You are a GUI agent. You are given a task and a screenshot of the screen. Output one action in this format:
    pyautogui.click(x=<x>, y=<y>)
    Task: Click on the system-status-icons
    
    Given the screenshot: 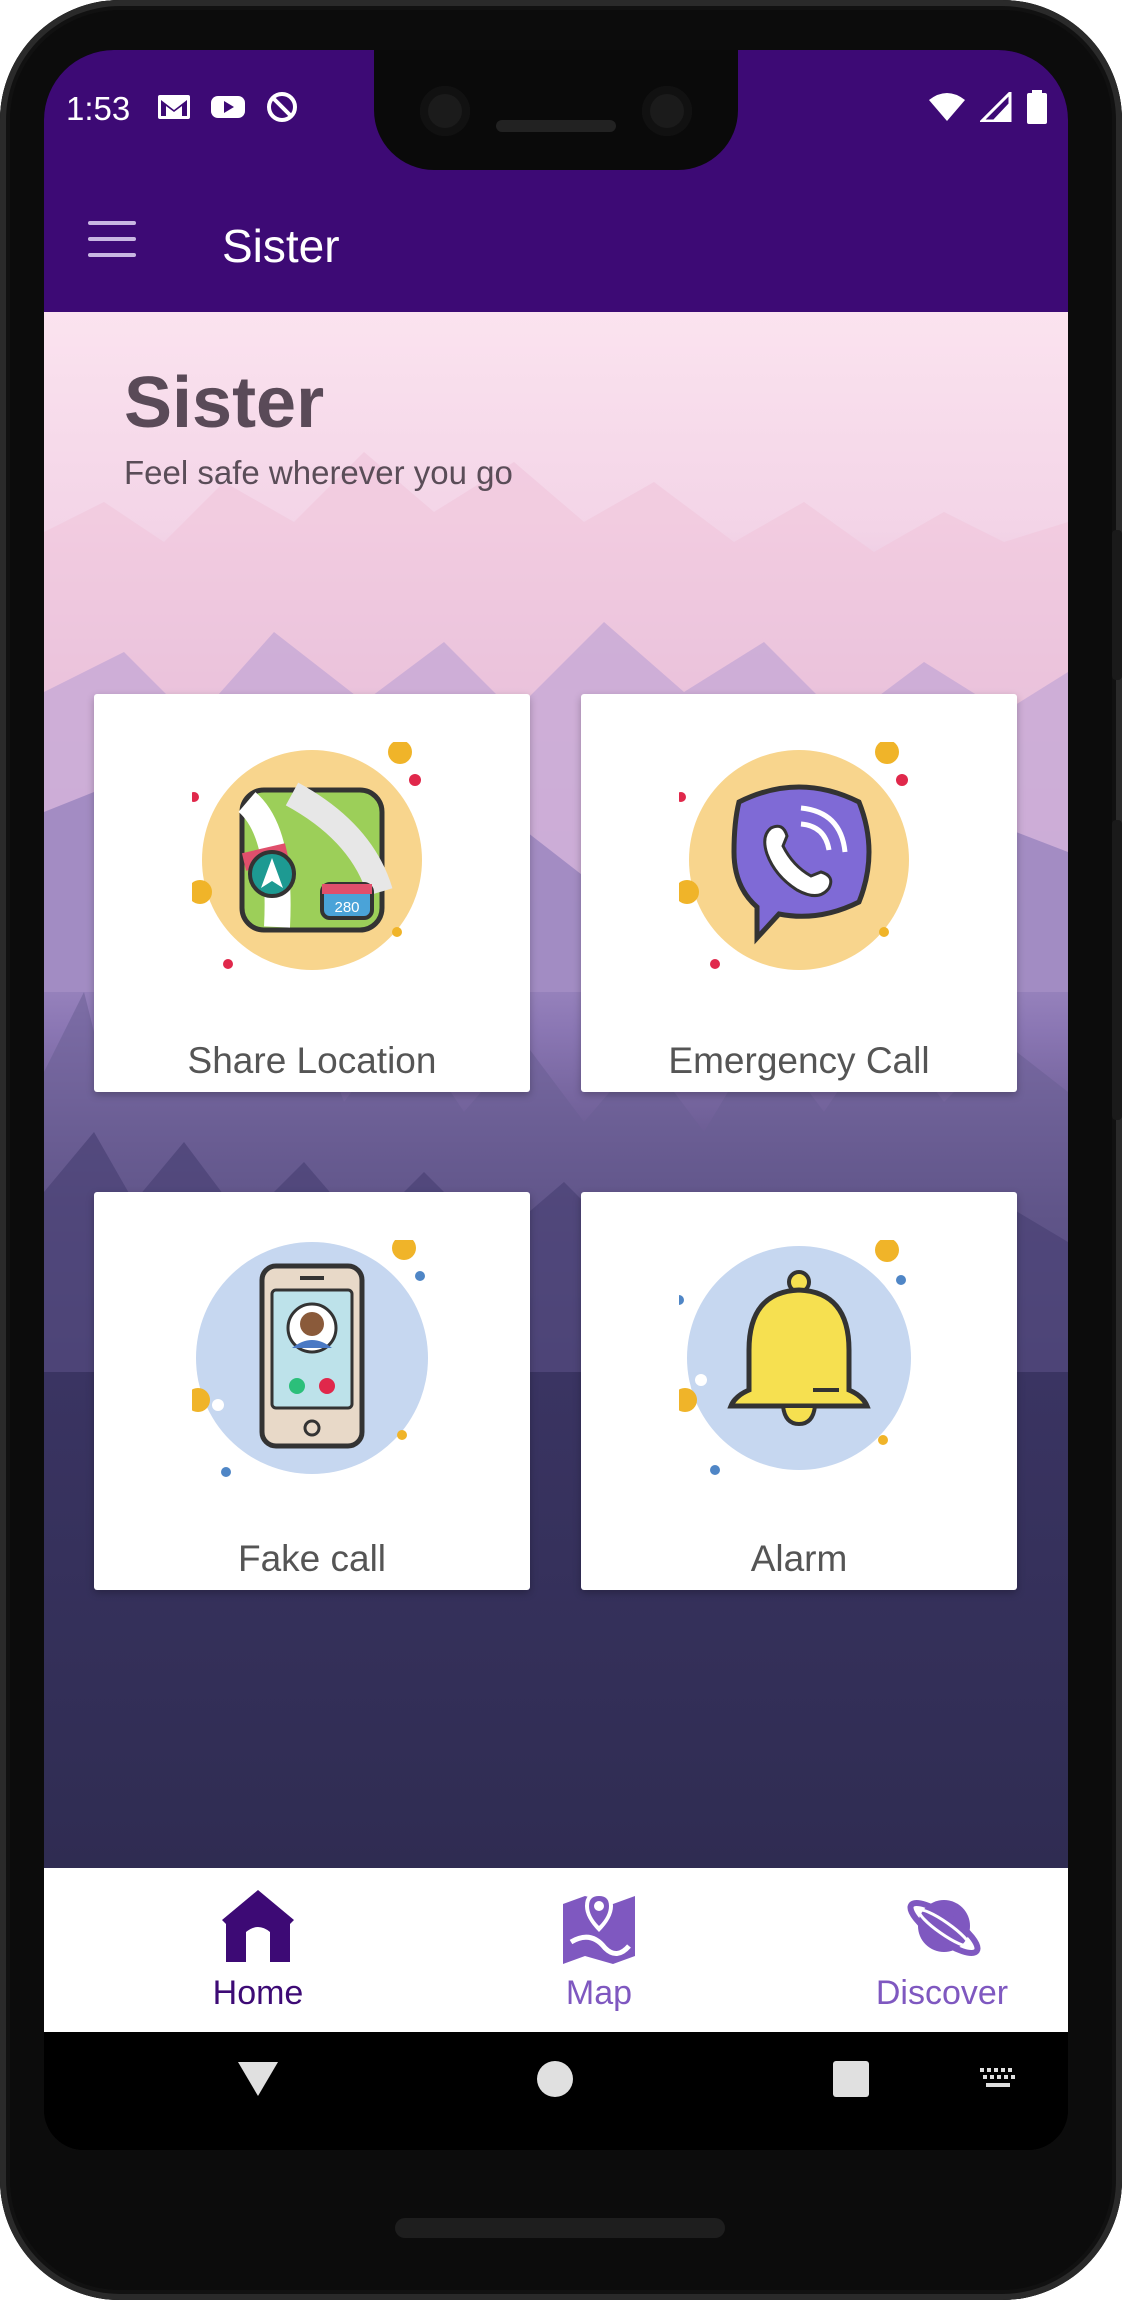 What is the action you would take?
    pyautogui.click(x=988, y=107)
    